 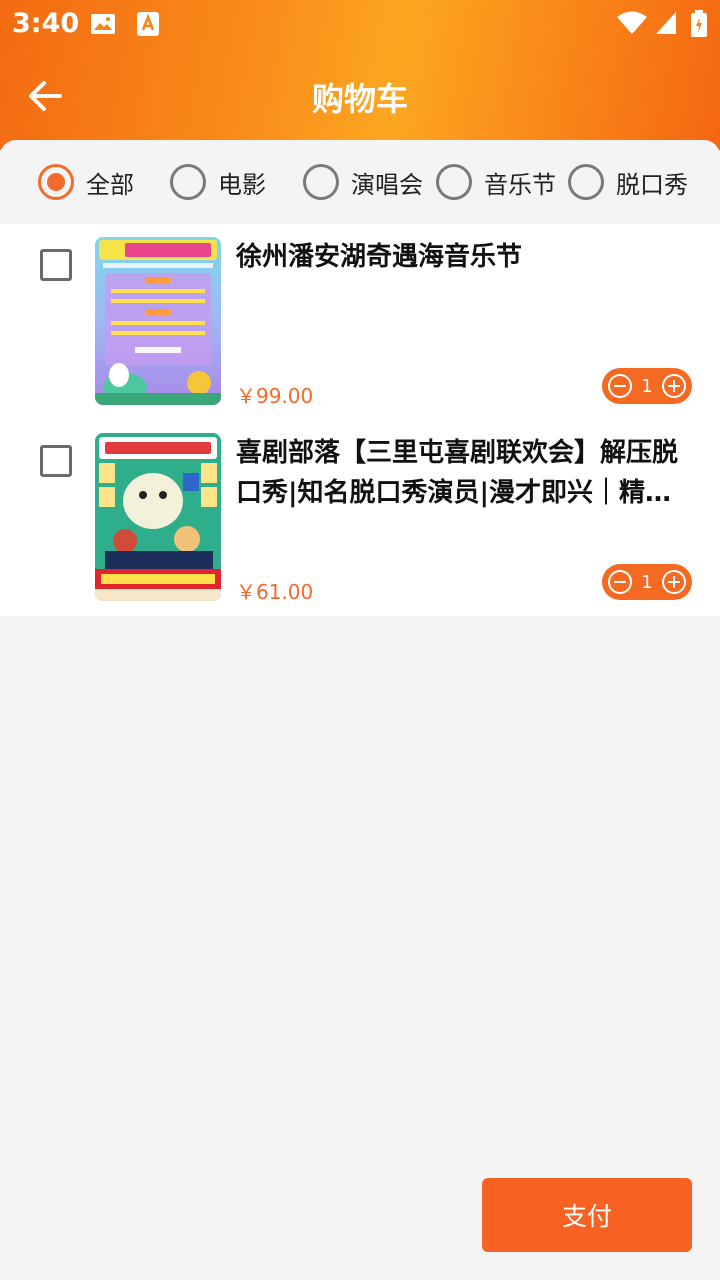 What do you see at coordinates (387, 184) in the screenshot?
I see `filter-label: 演唱会` at bounding box center [387, 184].